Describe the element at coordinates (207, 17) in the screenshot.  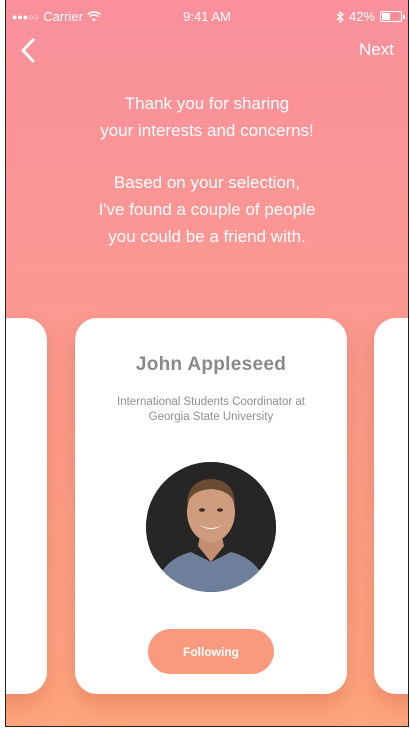
I see `status-bar: ●●●○○ Carrier 9:41 AM 42%` at that location.